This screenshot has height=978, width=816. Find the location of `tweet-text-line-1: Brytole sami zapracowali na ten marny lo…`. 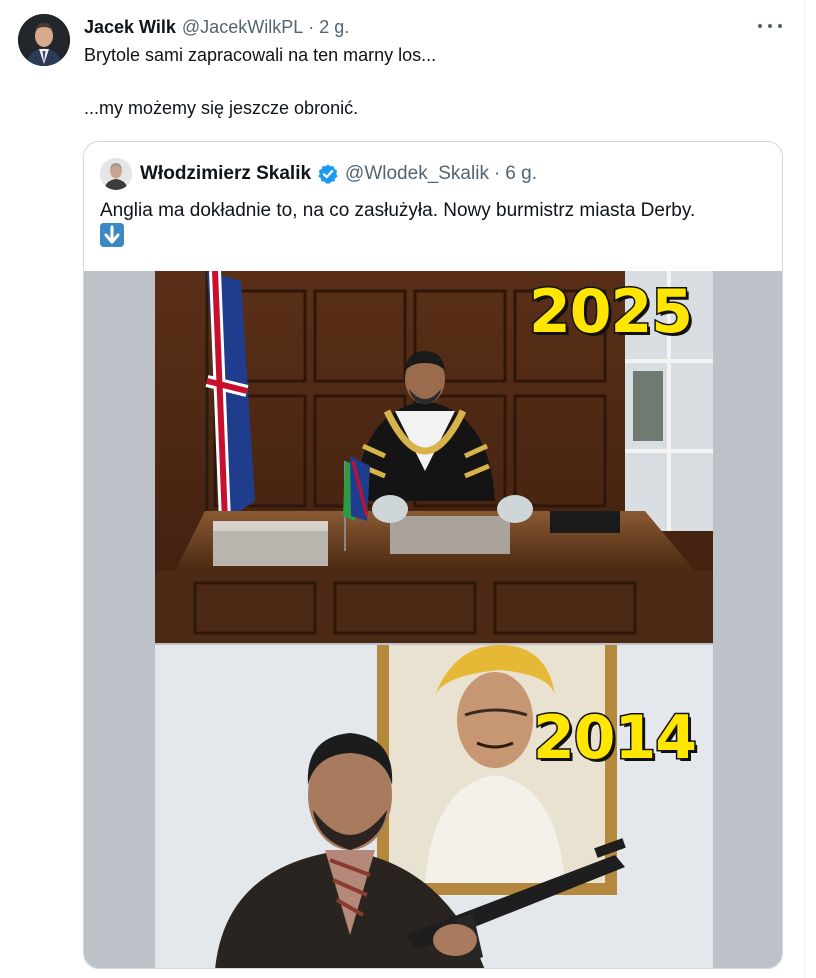

tweet-text-line-1: Brytole sami zapracowali na ten marny lo… is located at coordinates (260, 55).